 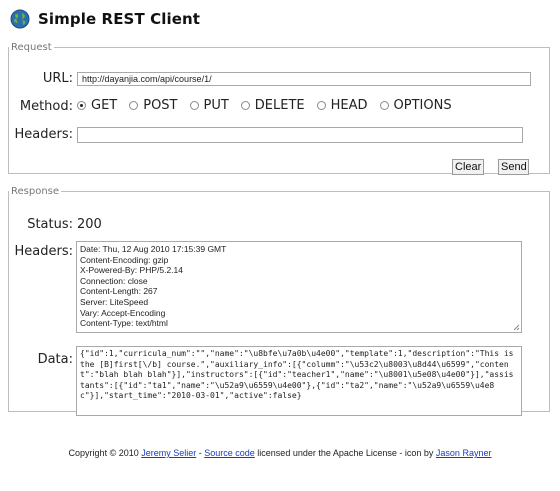 I want to click on request-headers-label: Headers:, so click(x=44, y=134).